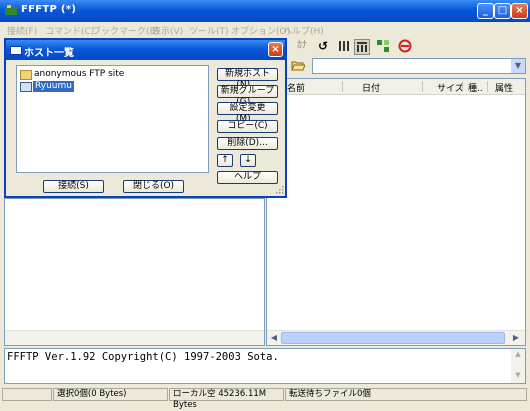  What do you see at coordinates (226, 399) in the screenshot?
I see `status-local-free: ローカル空 45236.11M Bytes` at bounding box center [226, 399].